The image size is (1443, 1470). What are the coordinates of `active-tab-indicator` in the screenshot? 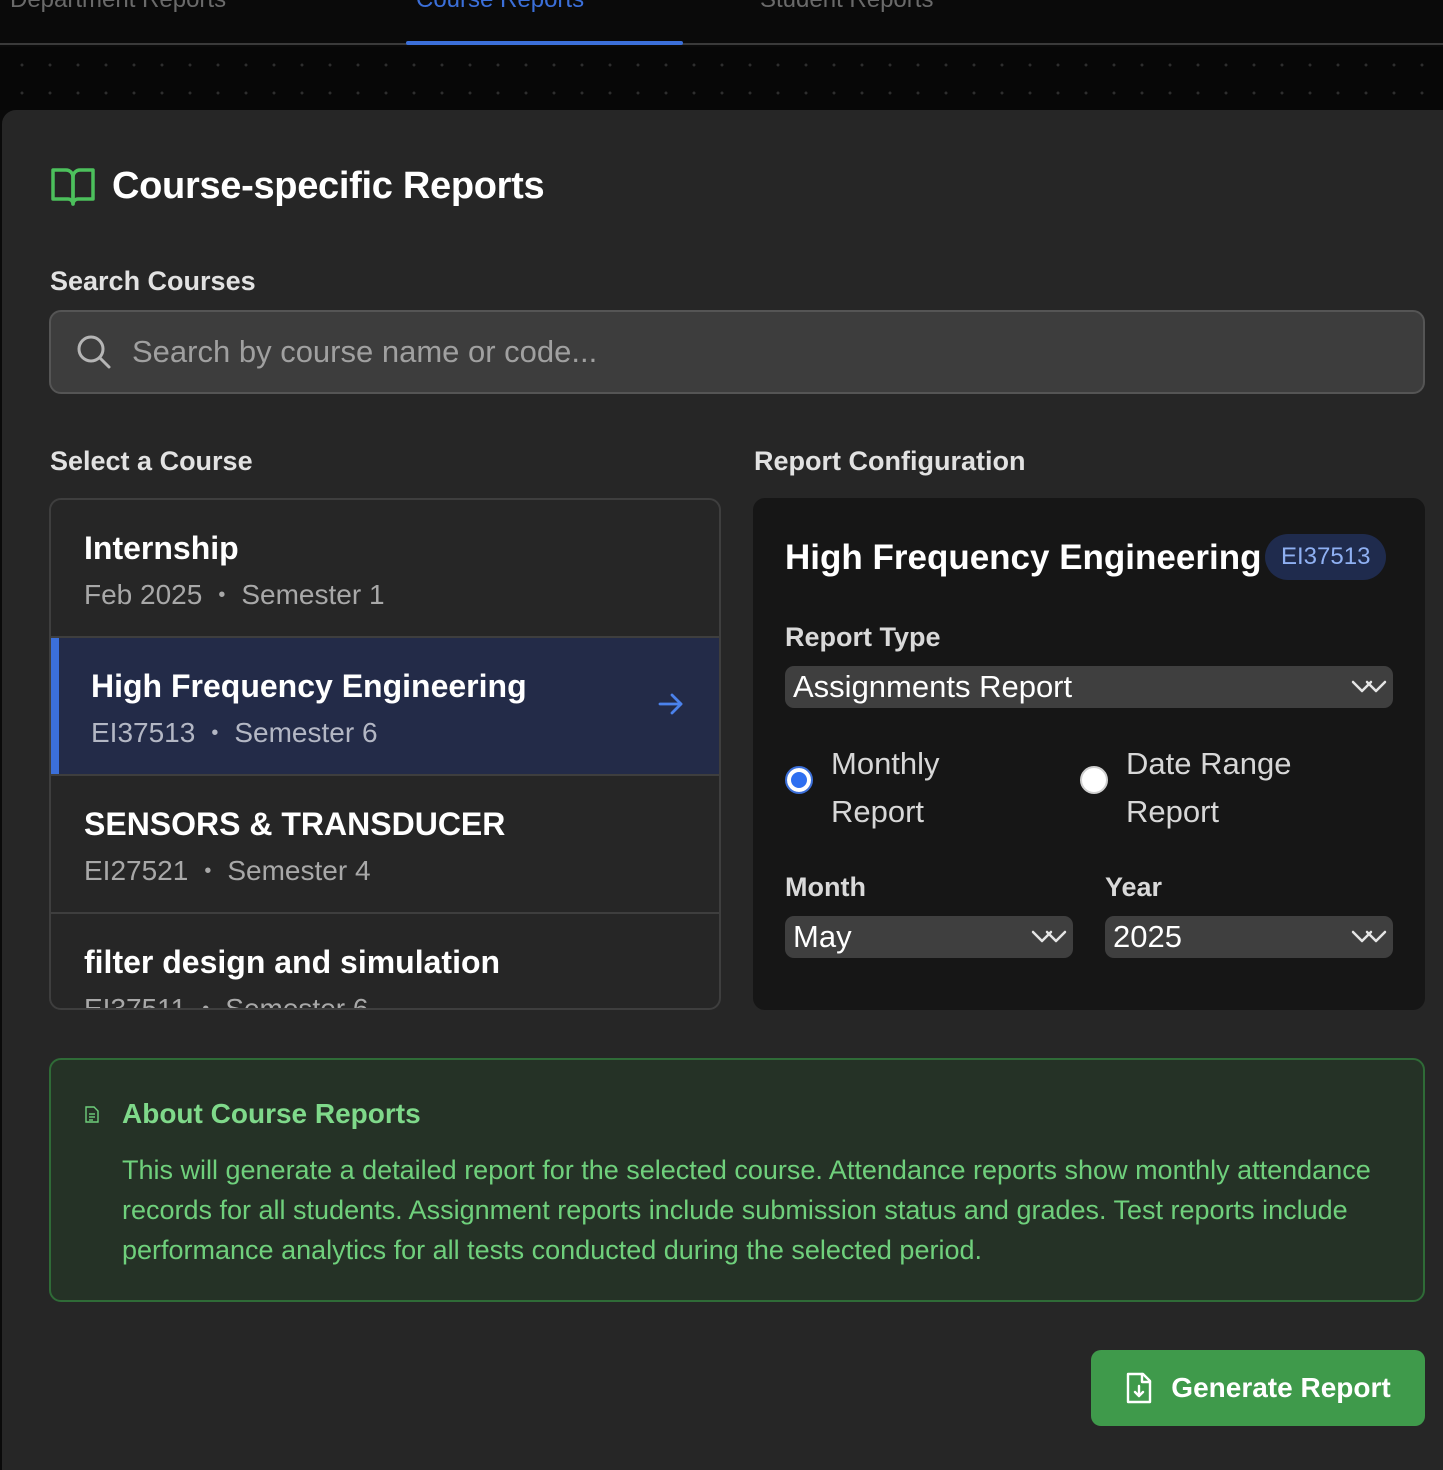 It's located at (544, 43).